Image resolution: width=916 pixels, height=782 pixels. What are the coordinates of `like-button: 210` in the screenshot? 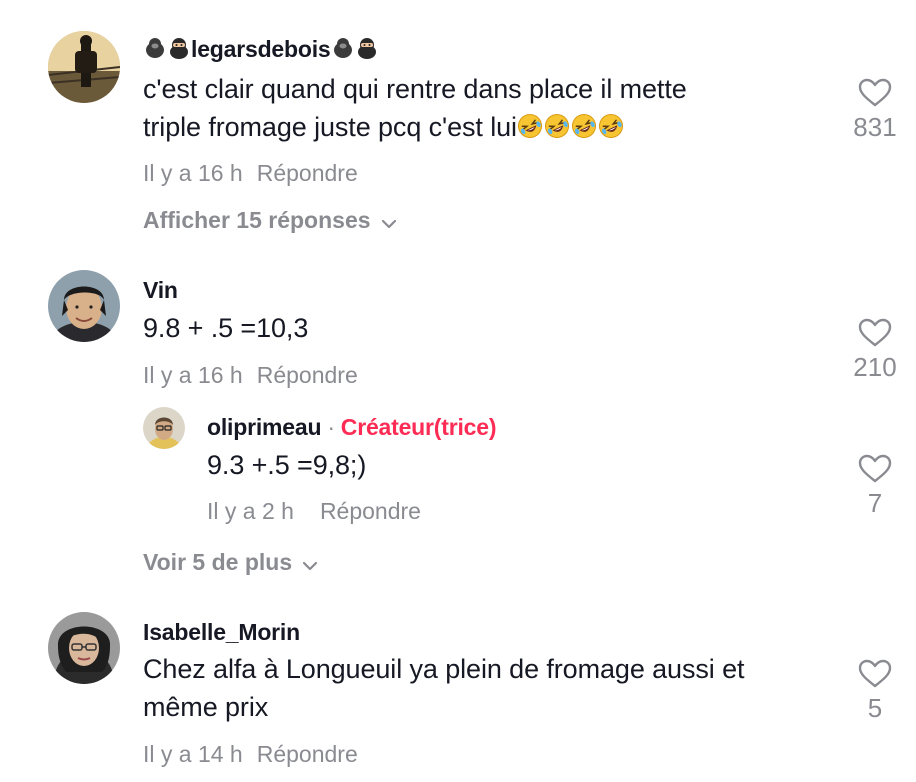 It's located at (875, 350).